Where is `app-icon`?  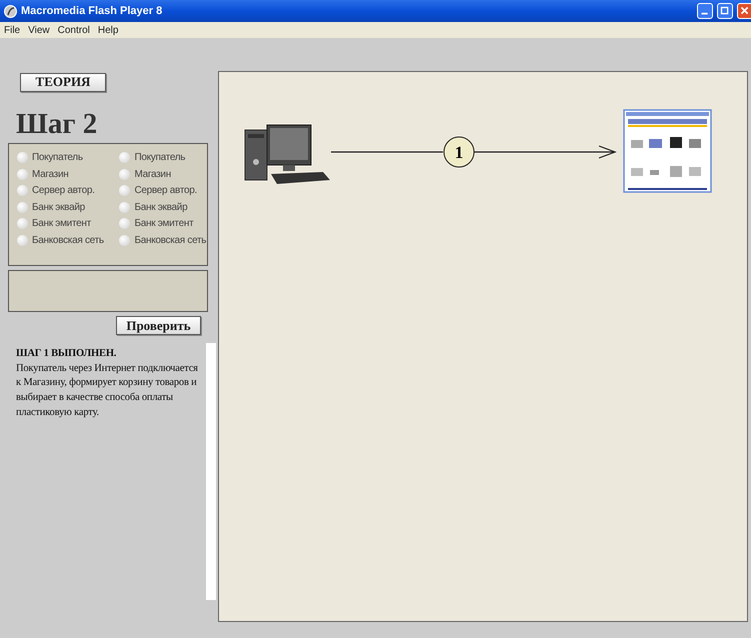 app-icon is located at coordinates (10, 11).